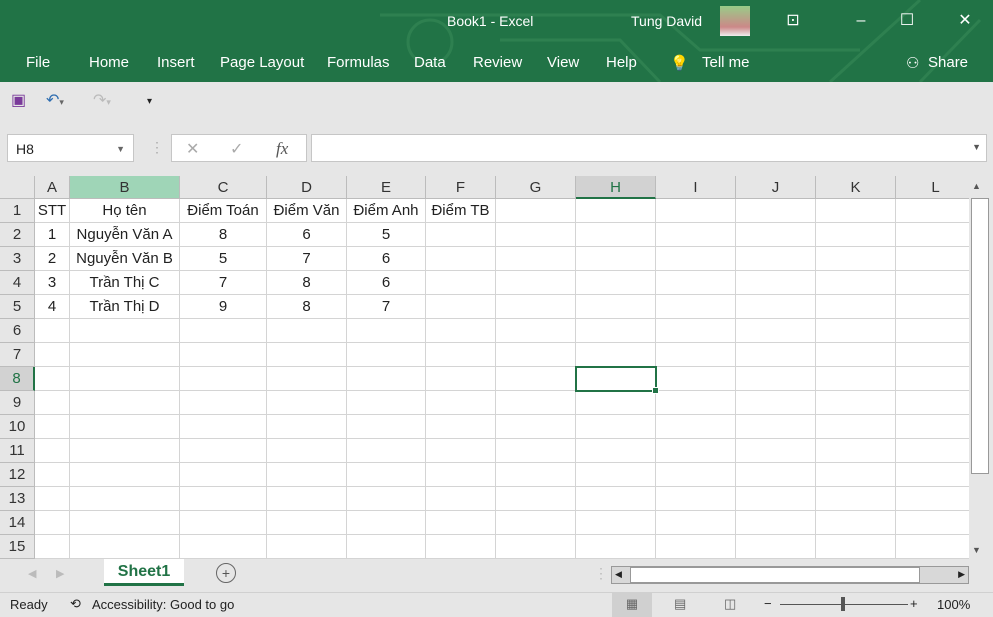  I want to click on page-break-view-icon: ◫, so click(730, 604).